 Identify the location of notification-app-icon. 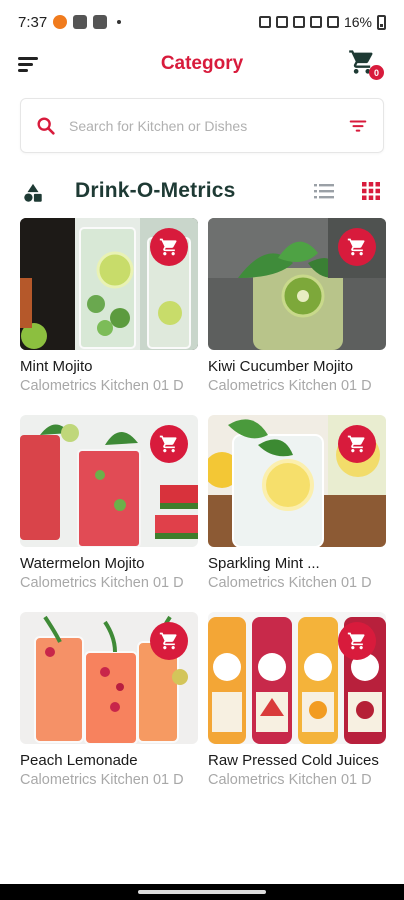
(60, 22).